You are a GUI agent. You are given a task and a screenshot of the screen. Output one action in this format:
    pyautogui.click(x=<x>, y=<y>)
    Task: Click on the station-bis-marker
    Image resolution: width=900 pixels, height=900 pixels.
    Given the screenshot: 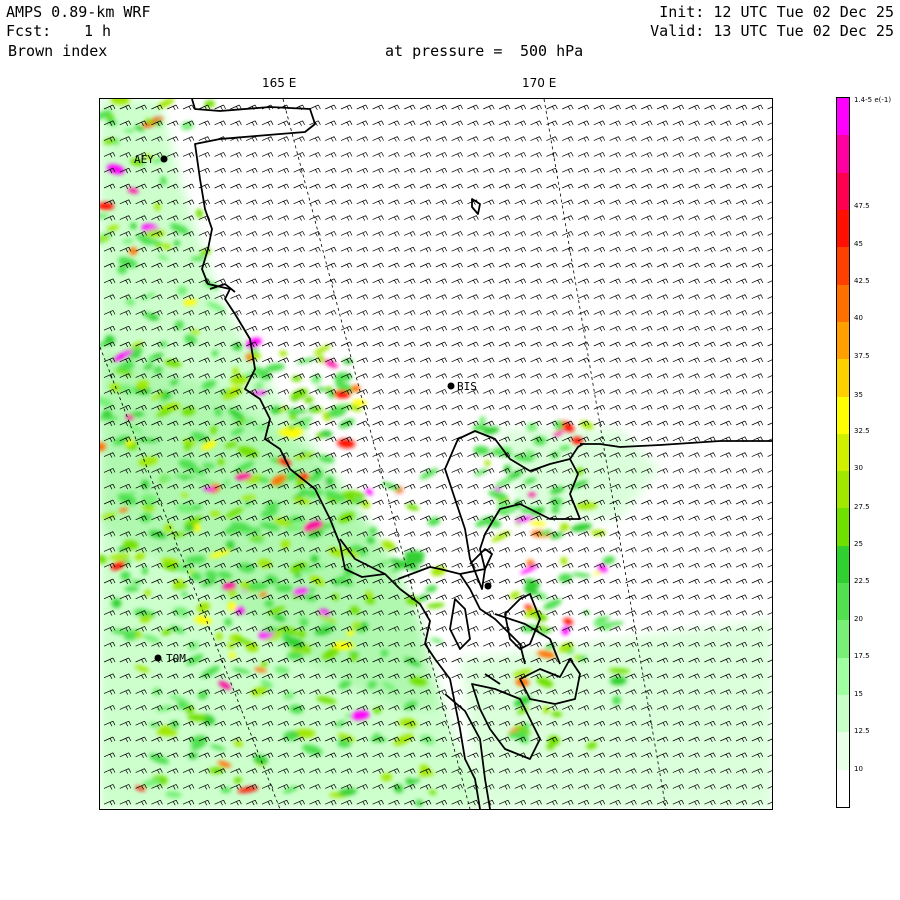 What is the action you would take?
    pyautogui.click(x=451, y=386)
    